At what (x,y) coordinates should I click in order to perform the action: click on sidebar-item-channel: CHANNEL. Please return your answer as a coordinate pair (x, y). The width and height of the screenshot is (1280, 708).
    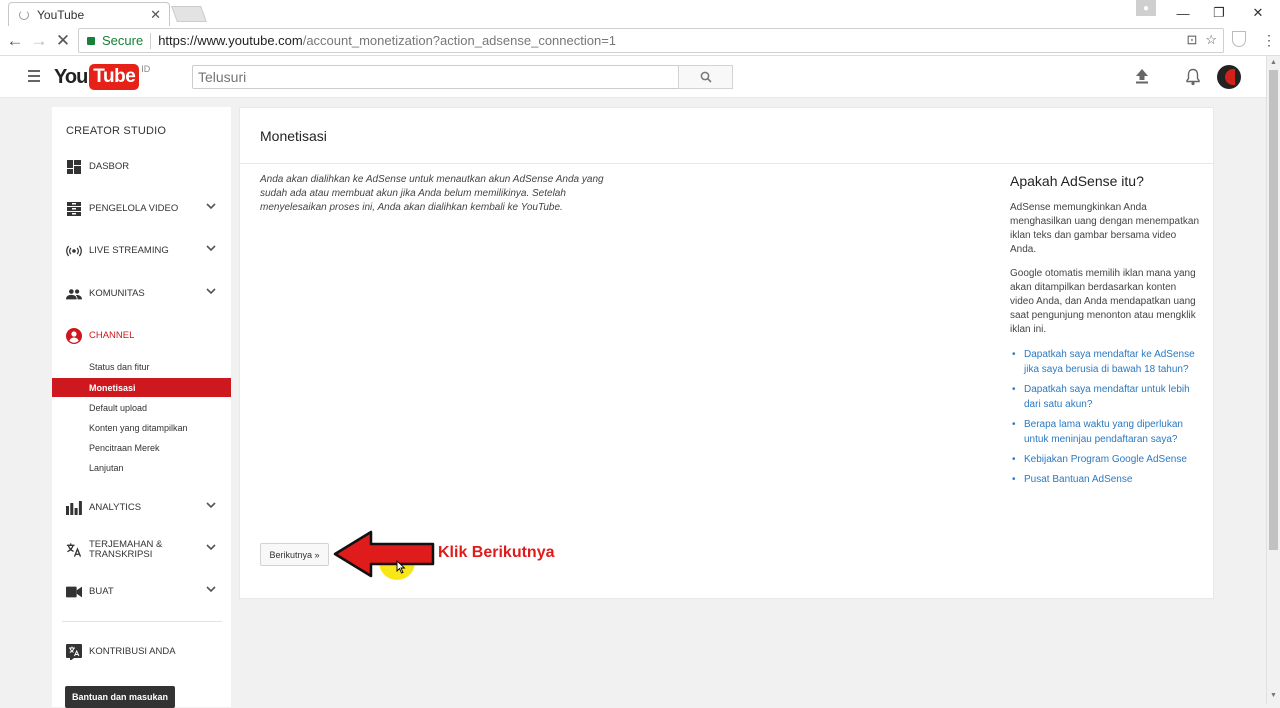
    Looking at the image, I should click on (141, 336).